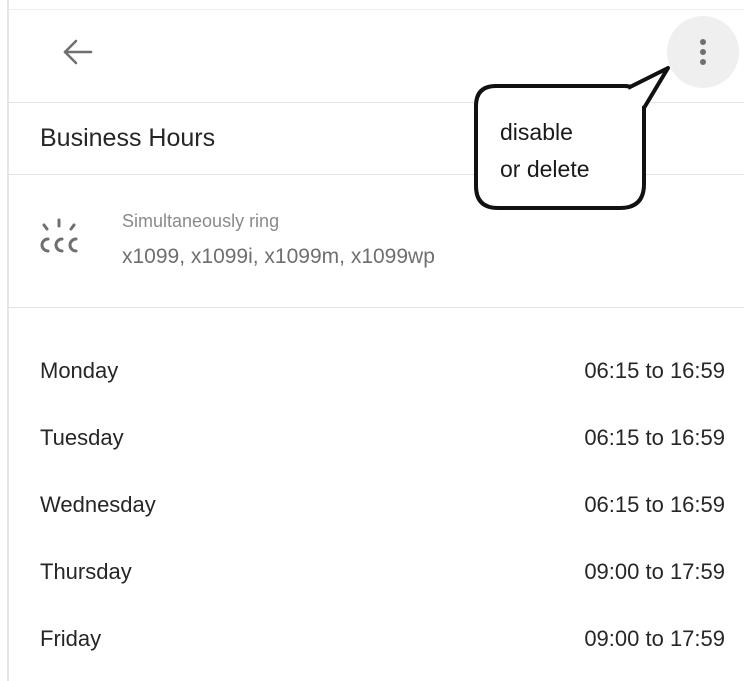 This screenshot has width=744, height=681. I want to click on back-button, so click(77, 52).